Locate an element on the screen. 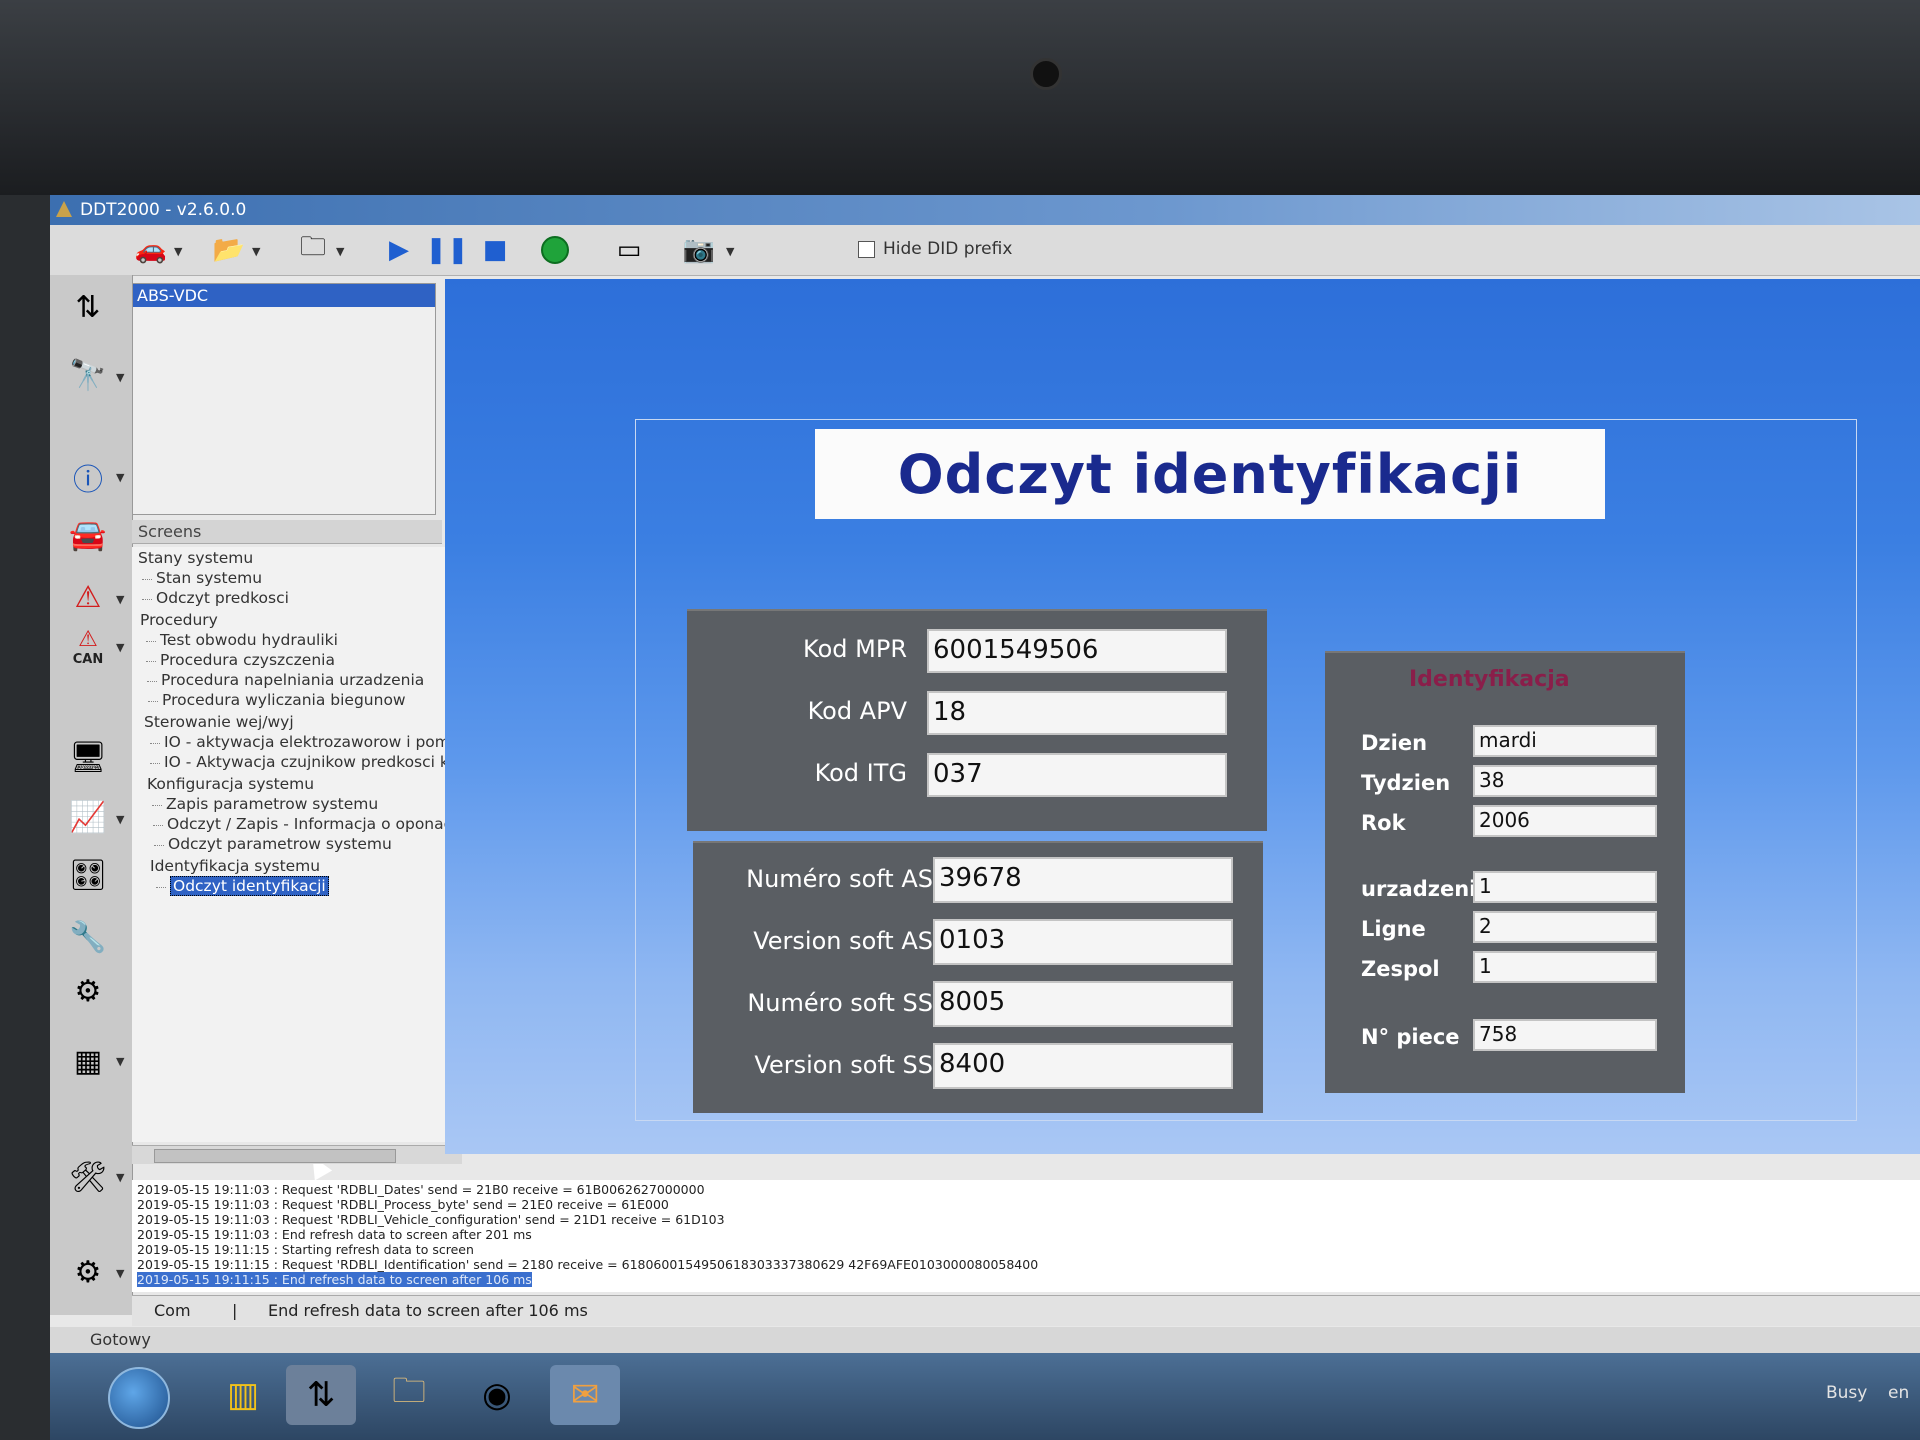  info-icon: ⓘ is located at coordinates (88, 477).